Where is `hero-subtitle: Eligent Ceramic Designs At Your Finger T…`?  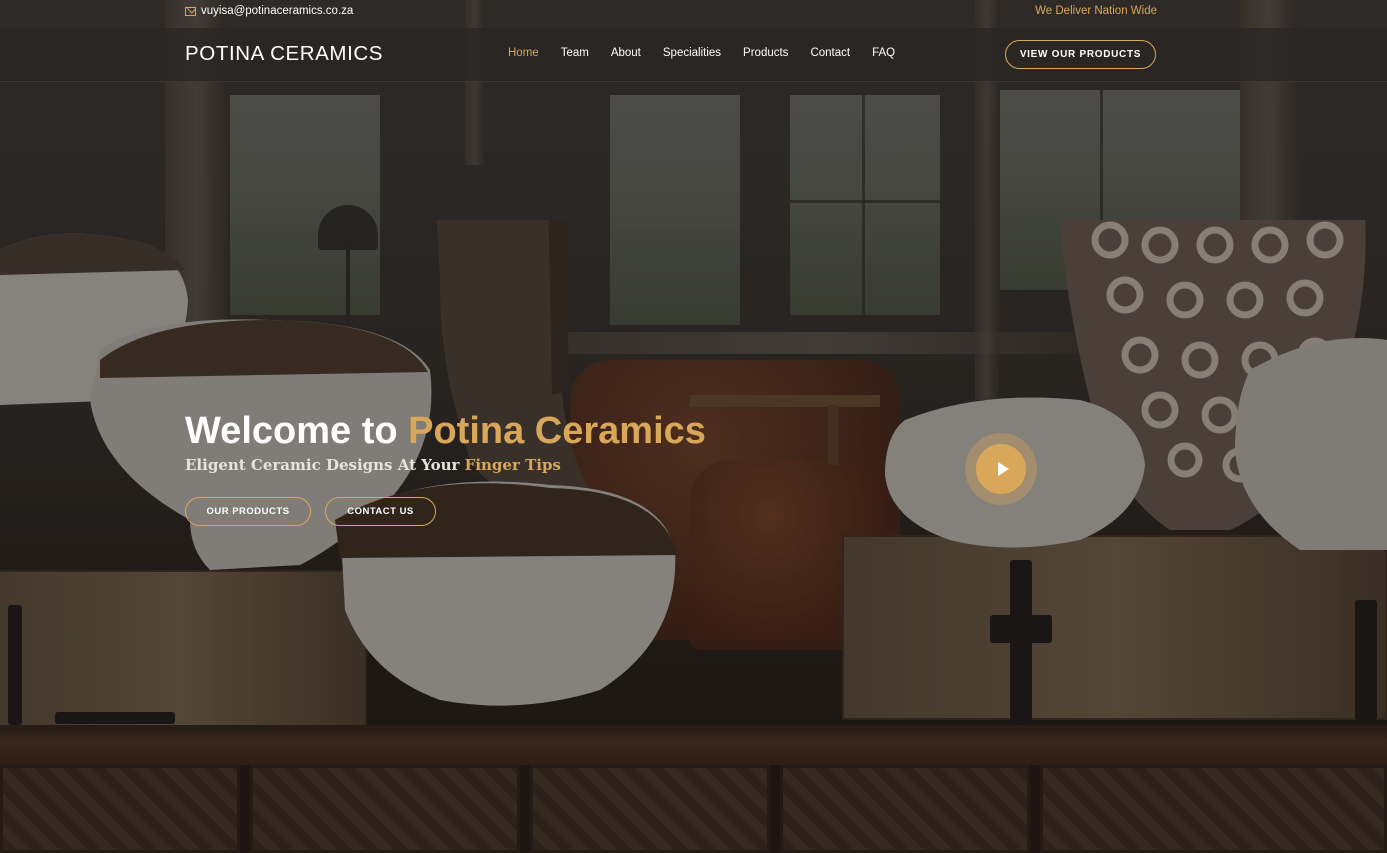
hero-subtitle: Eligent Ceramic Designs At Your Finger T… is located at coordinates (373, 465).